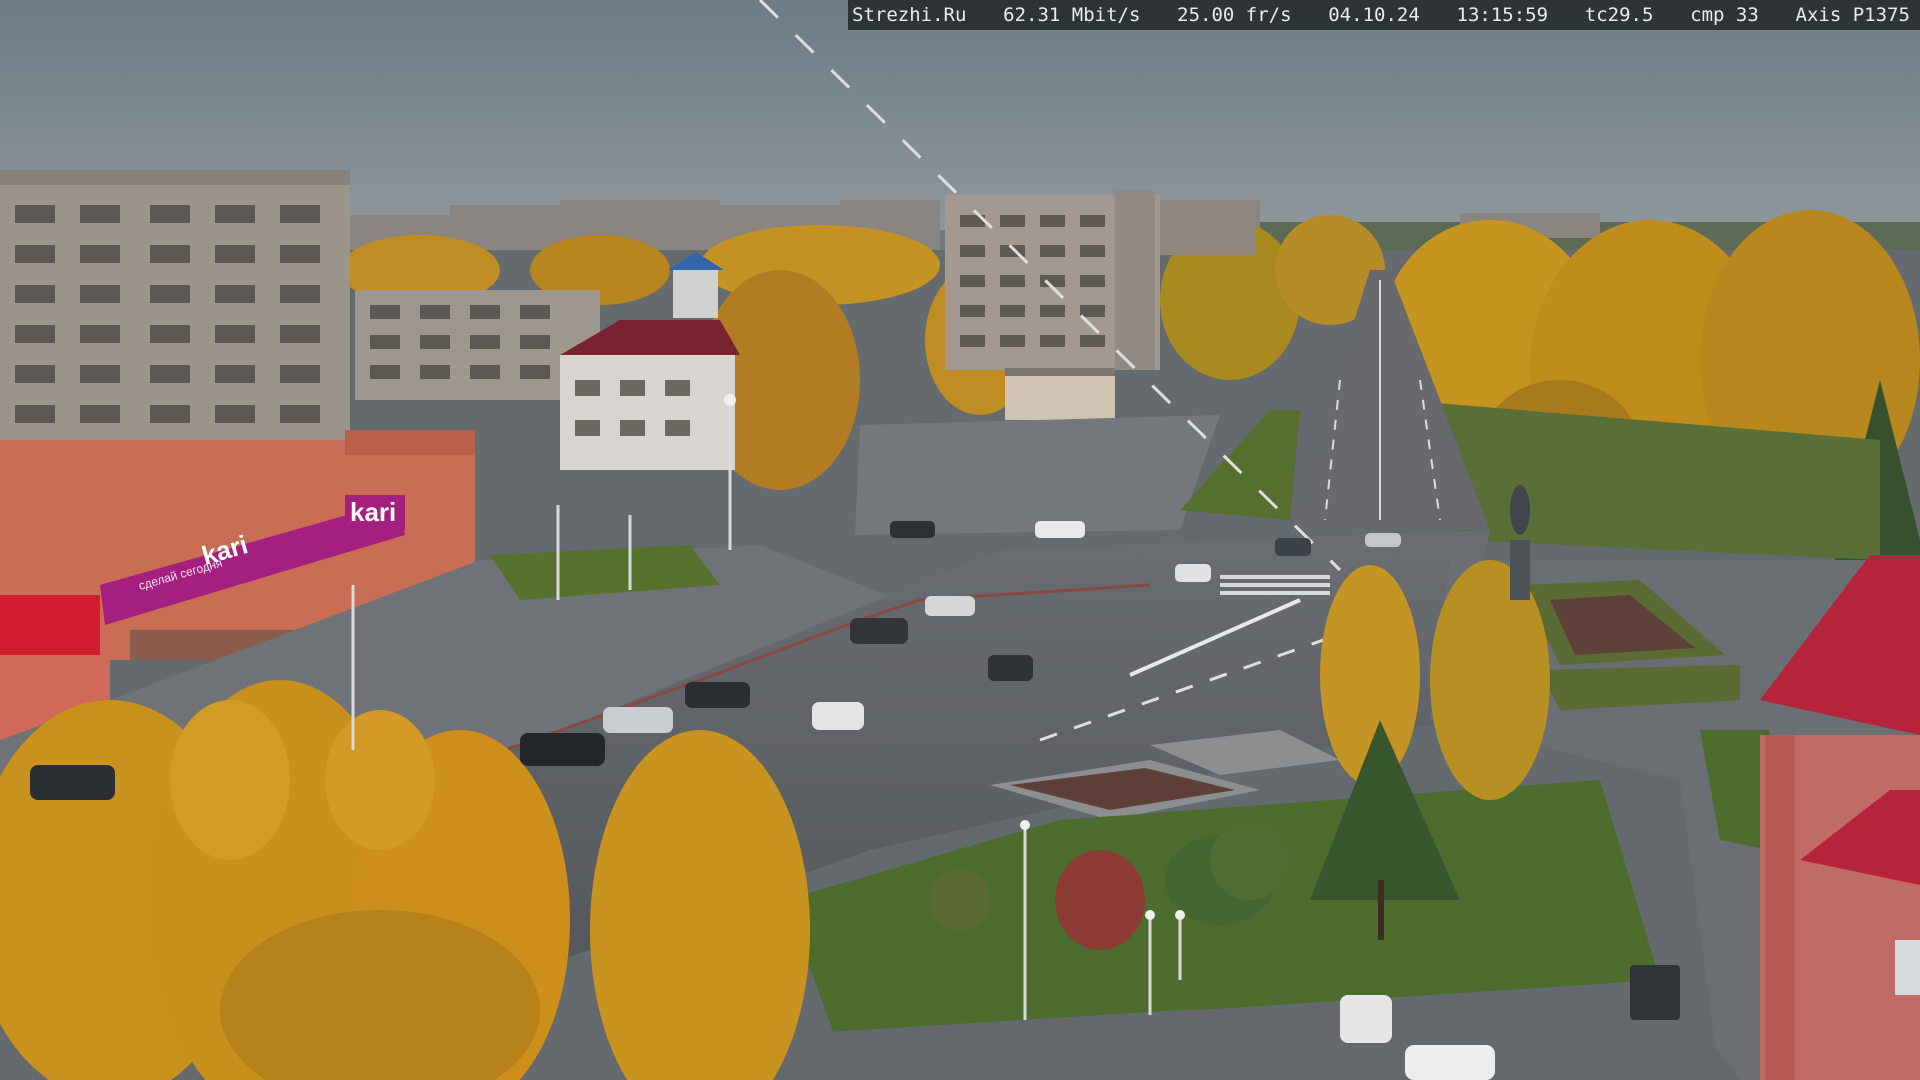  Describe the element at coordinates (1374, 15) in the screenshot. I see `overlay-date: 04.10.24` at that location.